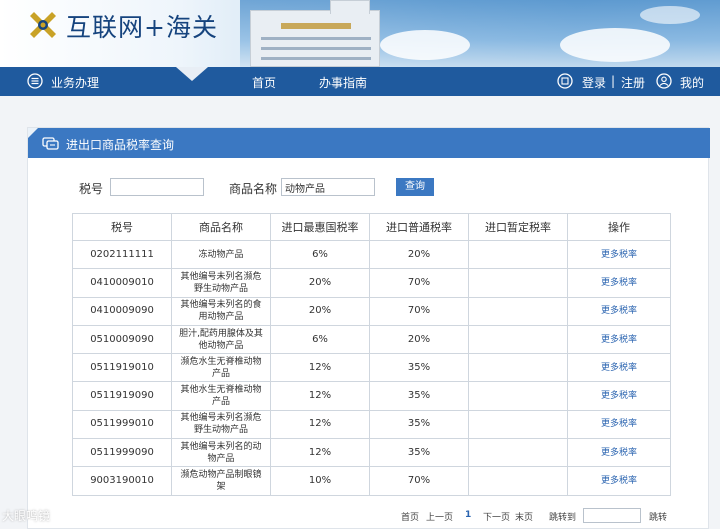 This screenshot has width=720, height=529. Describe the element at coordinates (122, 424) in the screenshot. I see `cell-tax-number: 0511999010` at that location.